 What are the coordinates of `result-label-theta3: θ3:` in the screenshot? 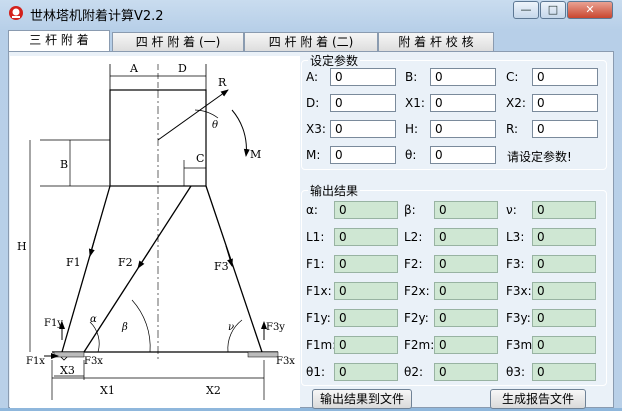 It's located at (516, 372).